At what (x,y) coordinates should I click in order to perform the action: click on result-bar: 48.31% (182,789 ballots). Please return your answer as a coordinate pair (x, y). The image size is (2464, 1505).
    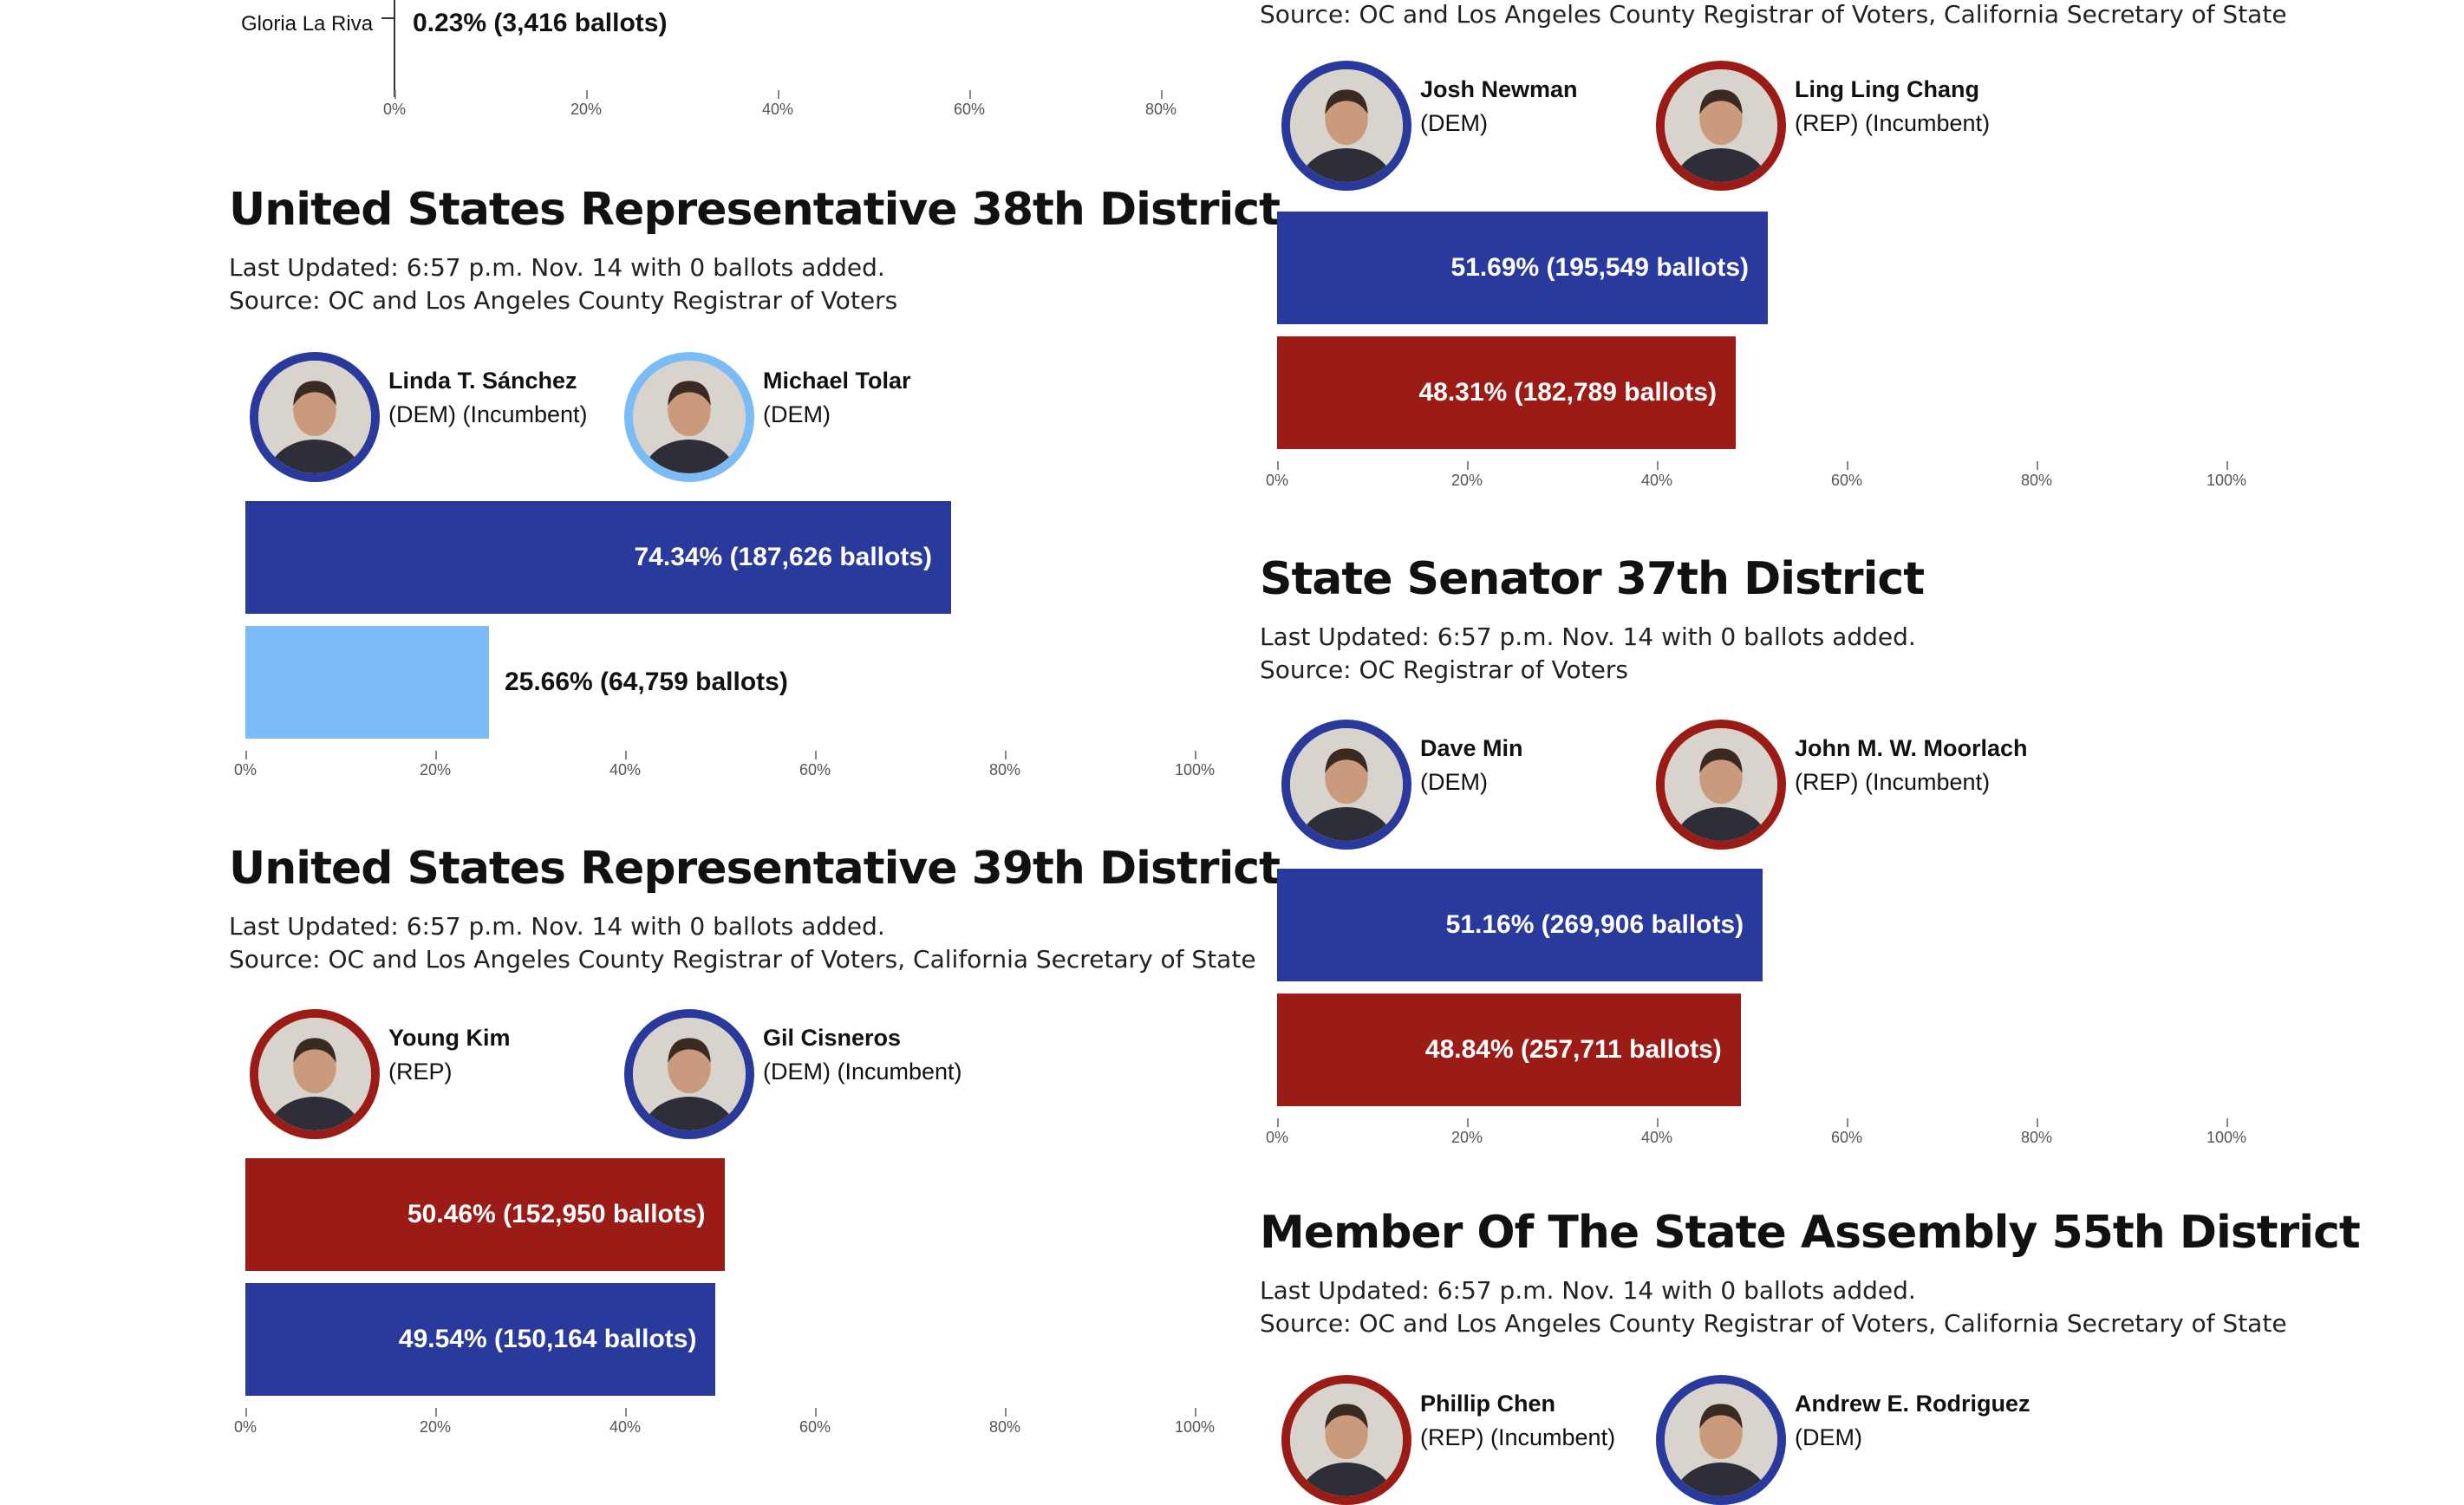
    Looking at the image, I should click on (1506, 393).